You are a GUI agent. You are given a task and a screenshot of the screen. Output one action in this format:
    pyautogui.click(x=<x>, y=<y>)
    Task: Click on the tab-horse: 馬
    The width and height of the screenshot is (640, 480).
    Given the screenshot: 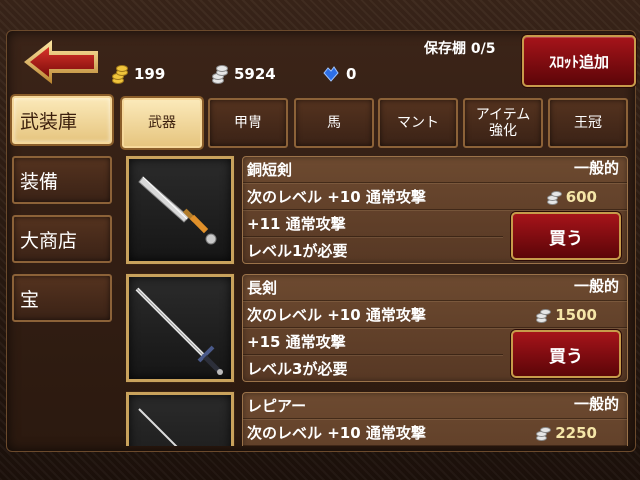 What is the action you would take?
    pyautogui.click(x=334, y=123)
    